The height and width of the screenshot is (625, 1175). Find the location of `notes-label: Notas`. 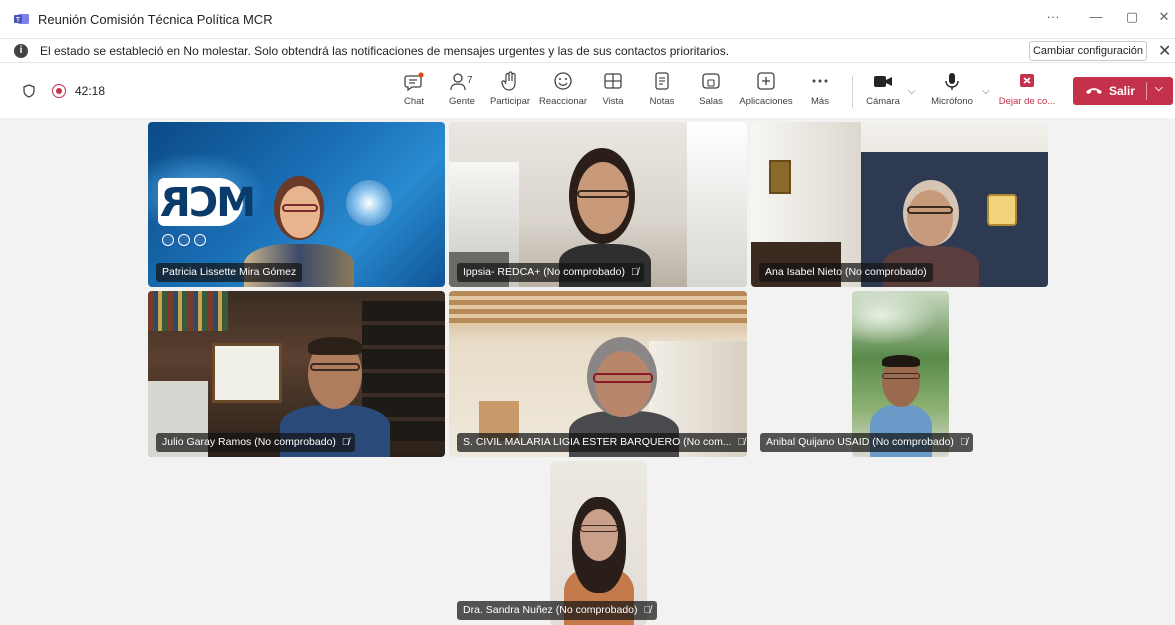

notes-label: Notas is located at coordinates (662, 101).